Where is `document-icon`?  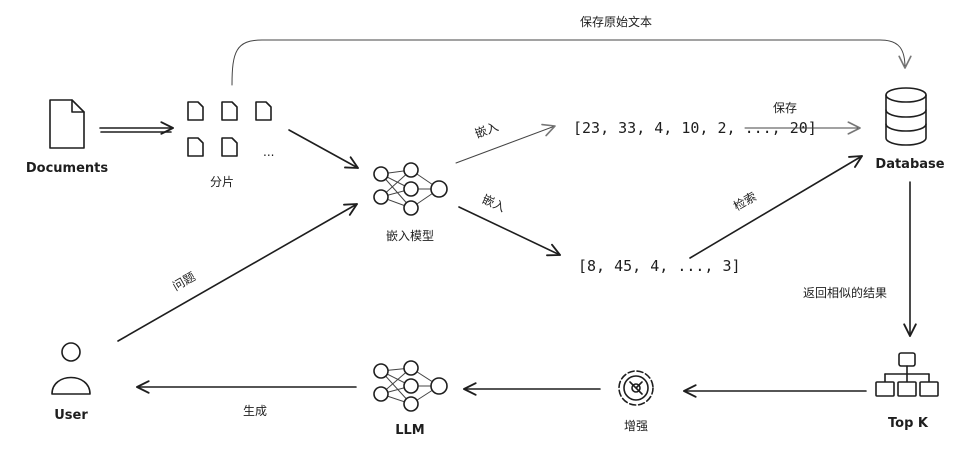
document-icon is located at coordinates (67, 124).